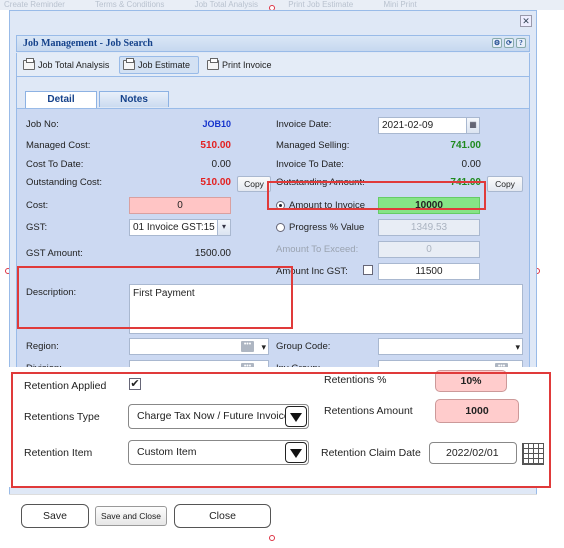 This screenshot has height=548, width=564. Describe the element at coordinates (368, 270) in the screenshot. I see `amount-inc-gst-checkbox` at that location.